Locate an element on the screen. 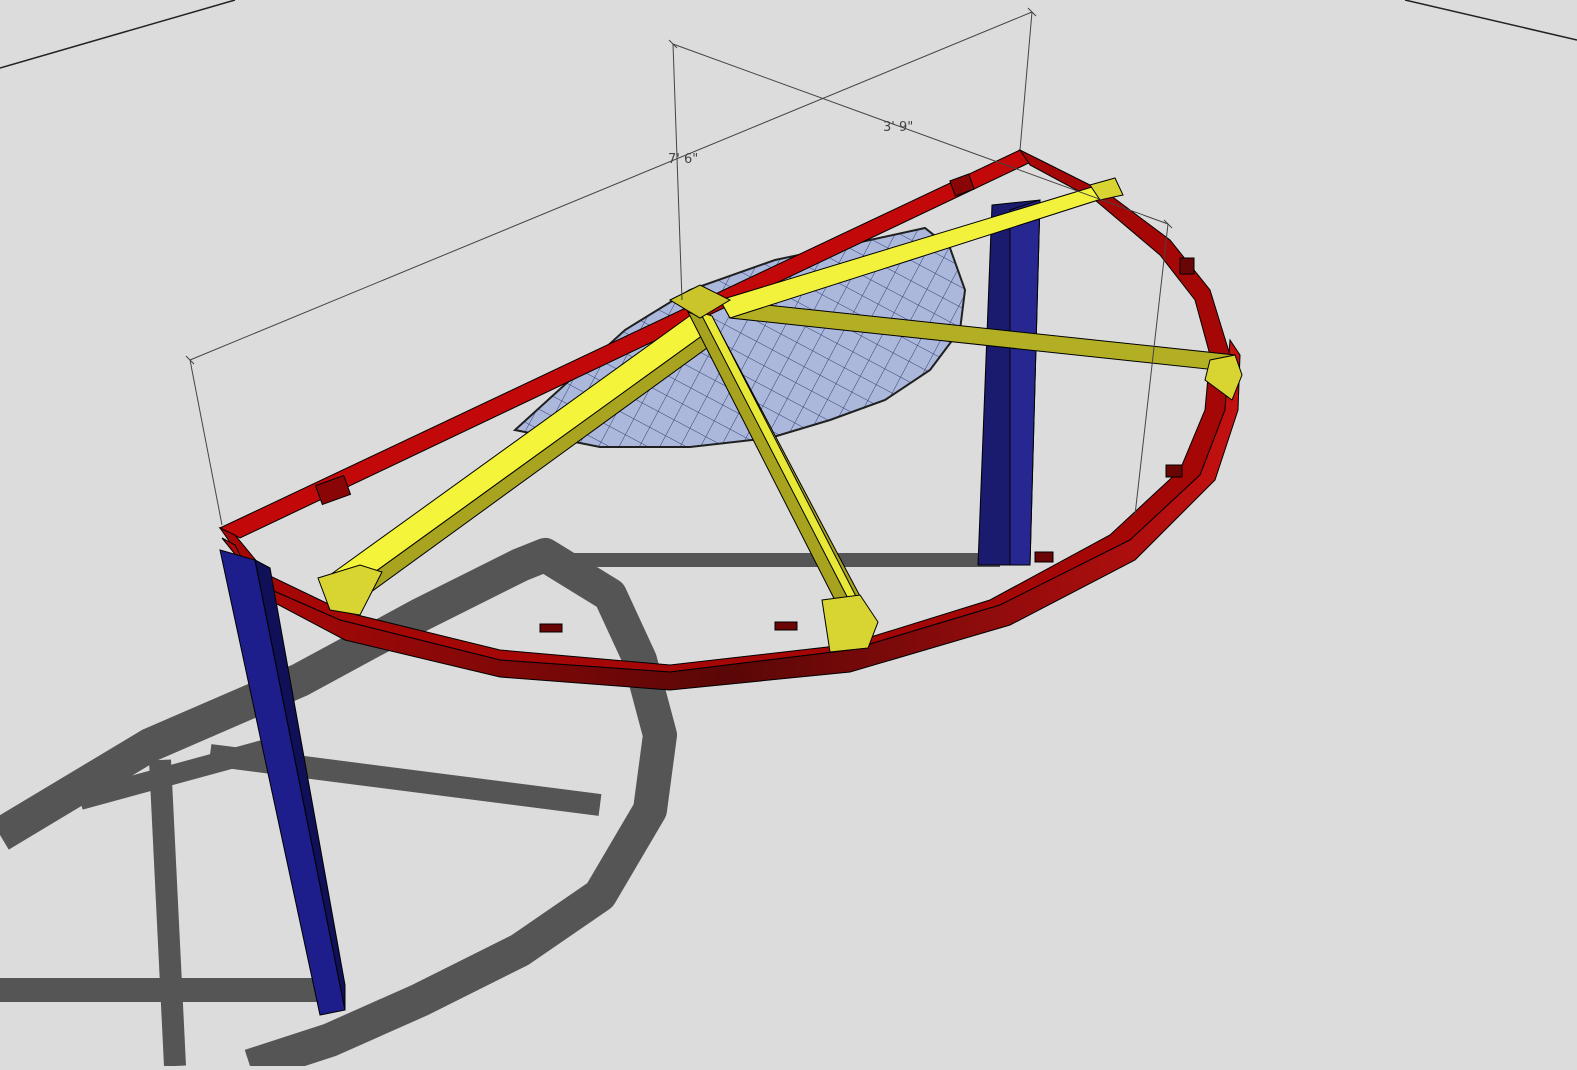  ground-plane is located at coordinates (788, 34).